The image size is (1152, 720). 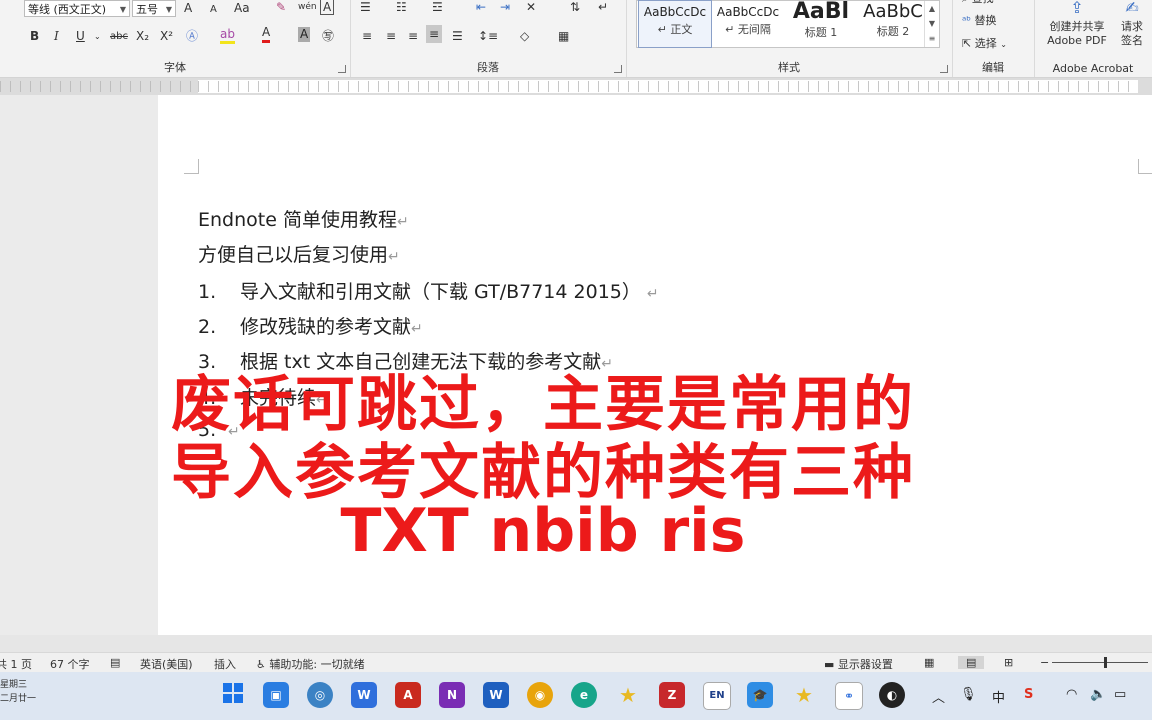 What do you see at coordinates (115, 662) in the screenshot?
I see `proofing-icon: ▤` at bounding box center [115, 662].